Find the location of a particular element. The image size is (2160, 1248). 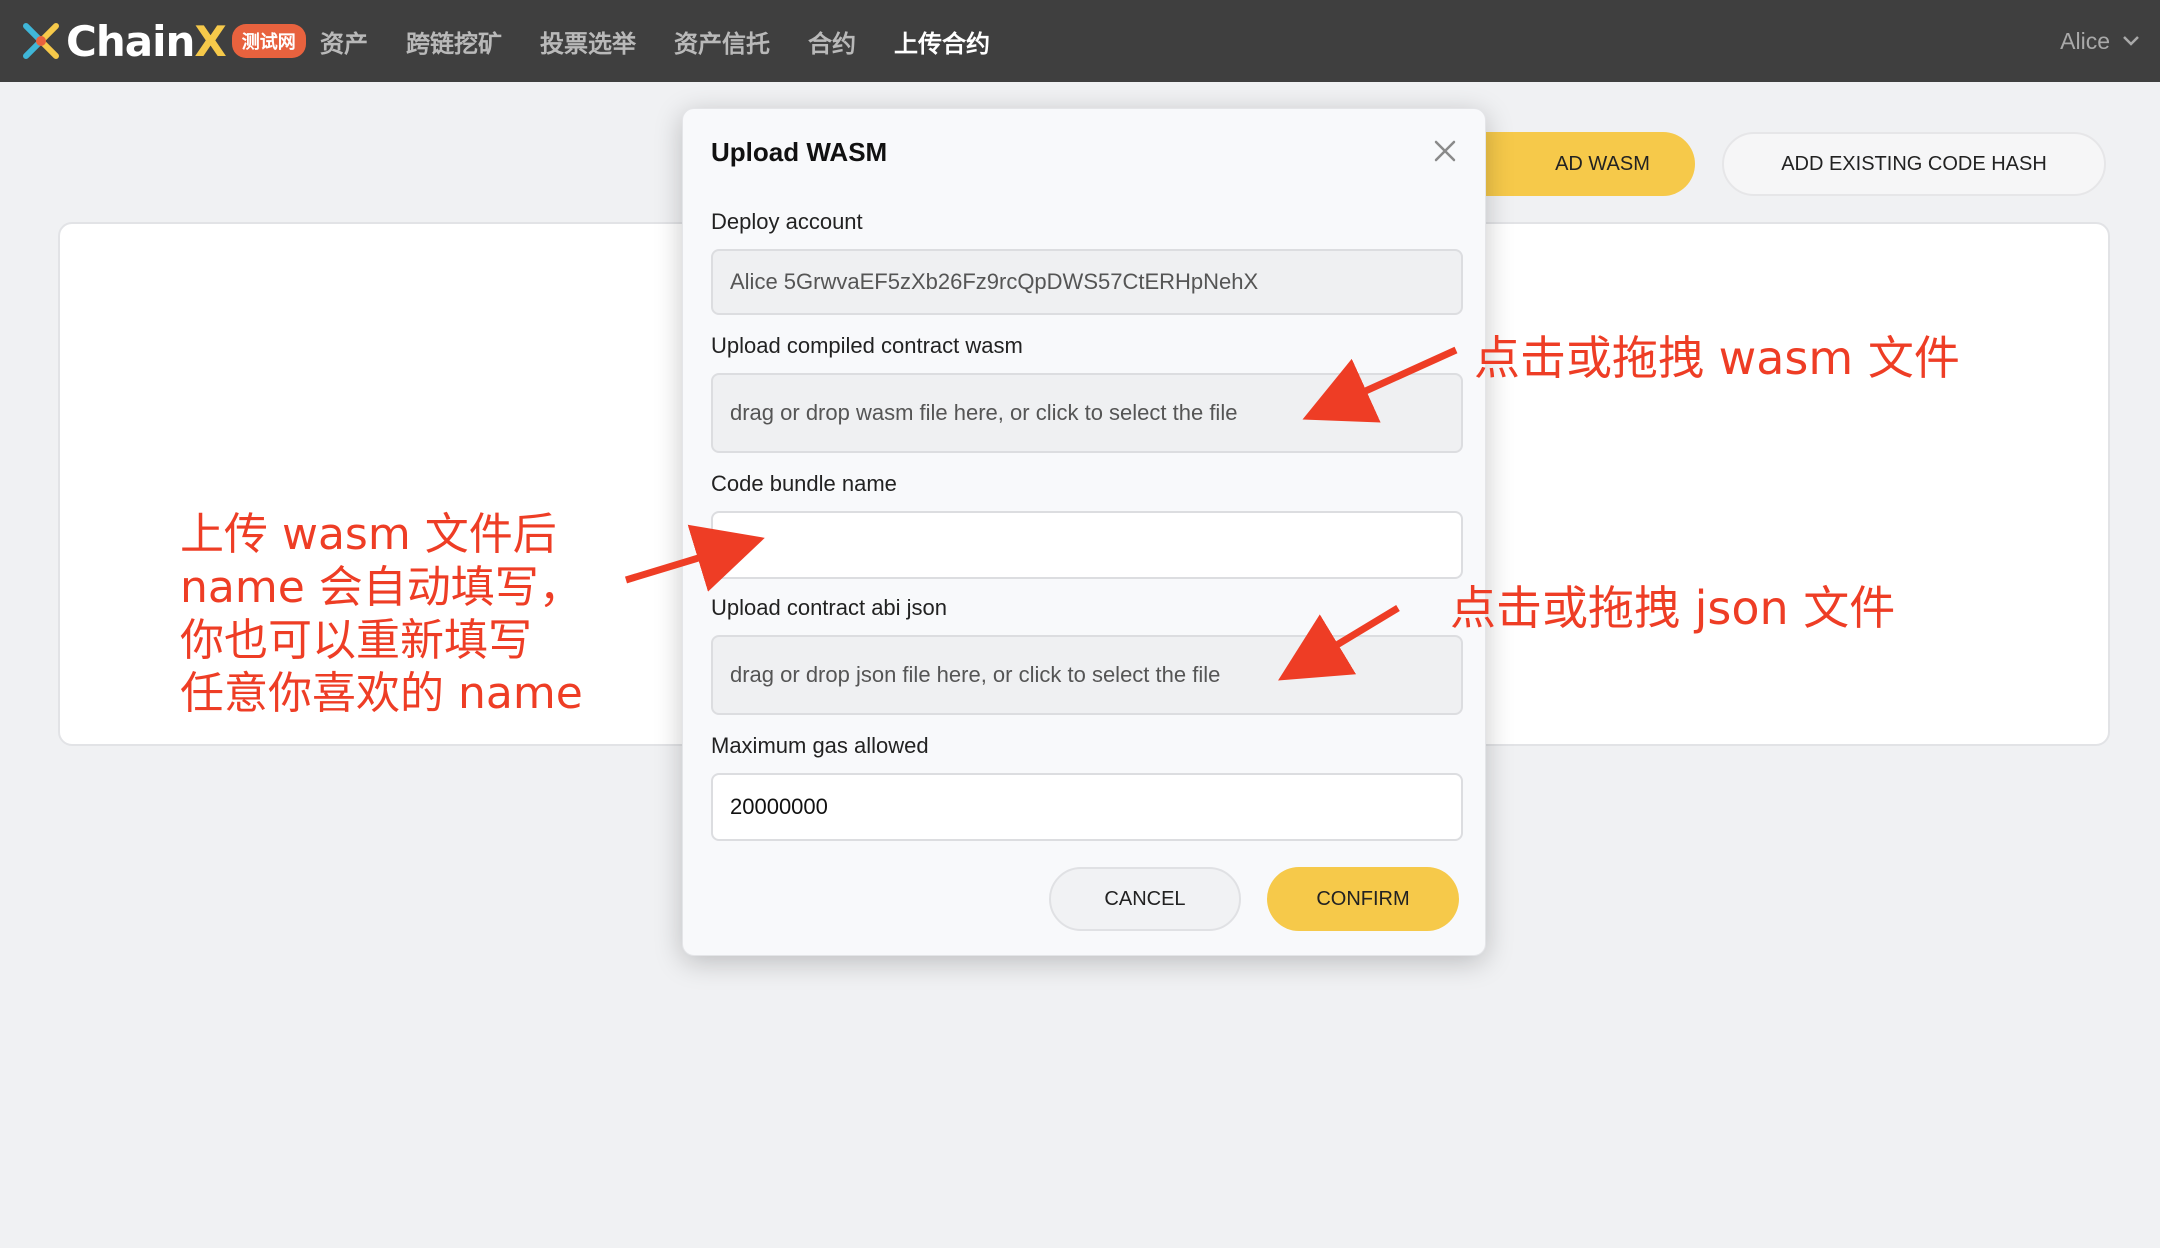

chainx-logo: ChainX 测试网 is located at coordinates (163, 41).